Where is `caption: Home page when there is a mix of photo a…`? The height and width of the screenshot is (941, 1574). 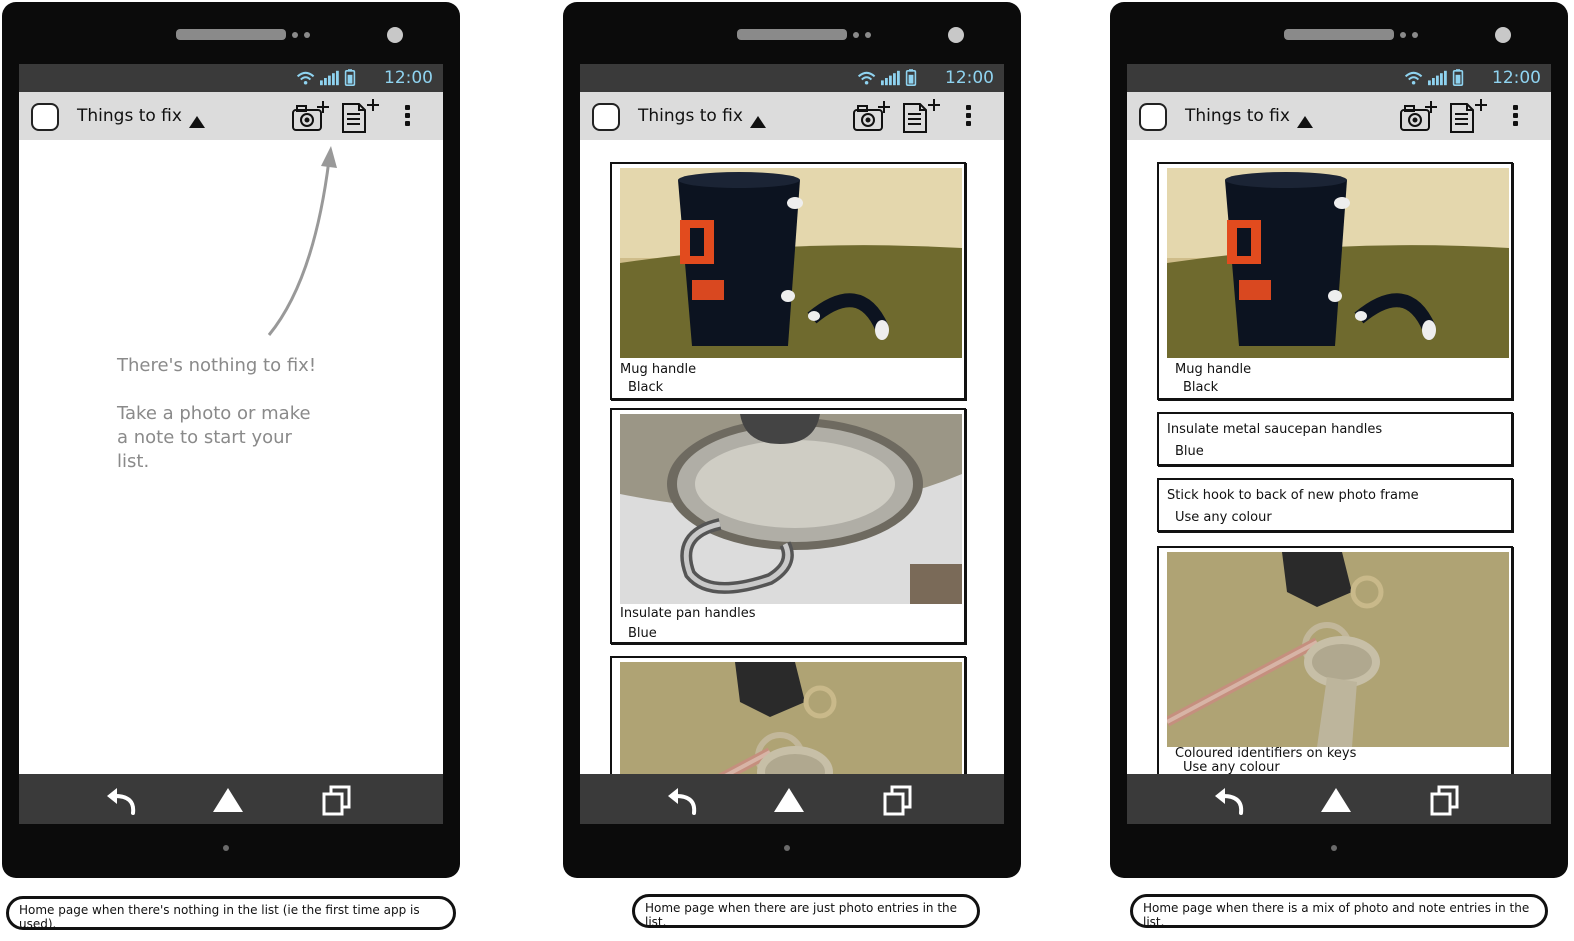
caption: Home page when there is a mix of photo a… is located at coordinates (1339, 911).